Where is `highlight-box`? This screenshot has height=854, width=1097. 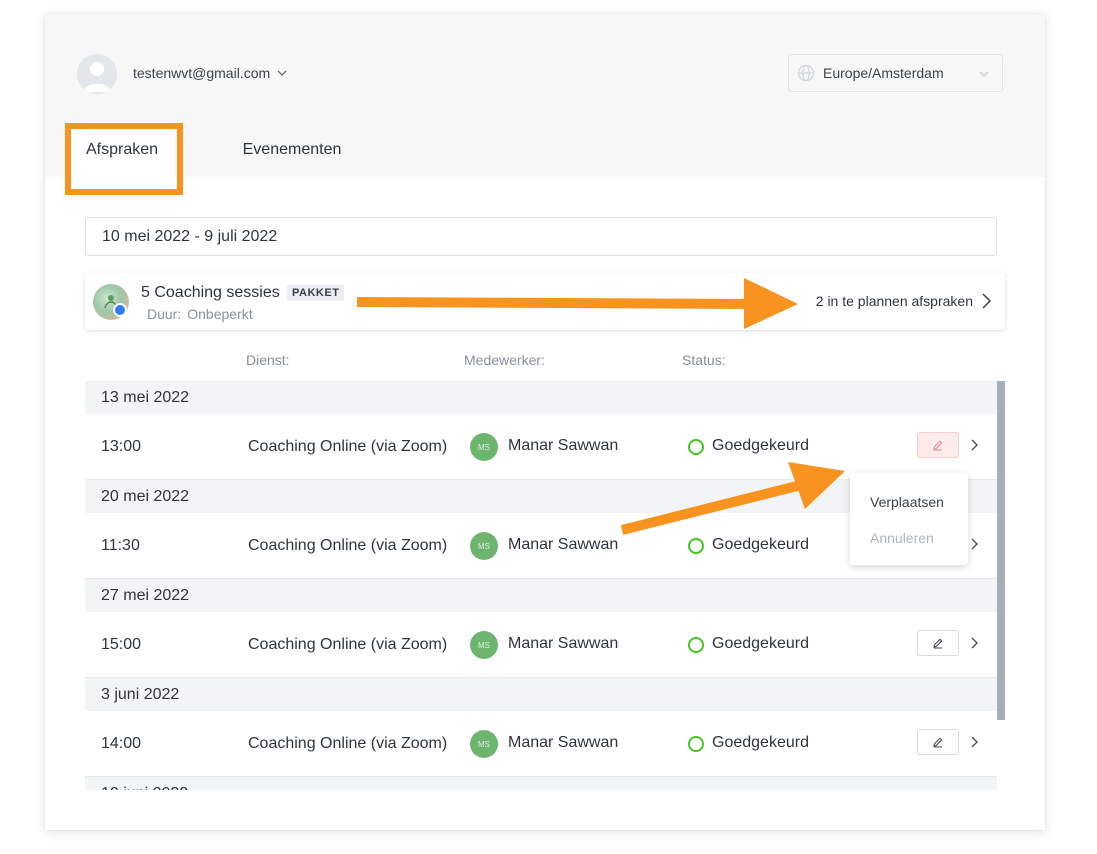 highlight-box is located at coordinates (124, 159).